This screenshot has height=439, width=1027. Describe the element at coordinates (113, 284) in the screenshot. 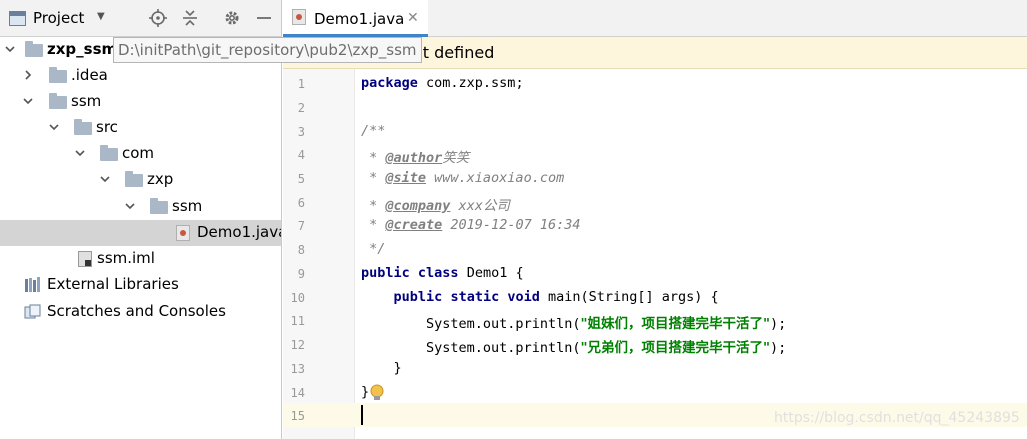

I see `tree-item-label: External Libraries` at that location.